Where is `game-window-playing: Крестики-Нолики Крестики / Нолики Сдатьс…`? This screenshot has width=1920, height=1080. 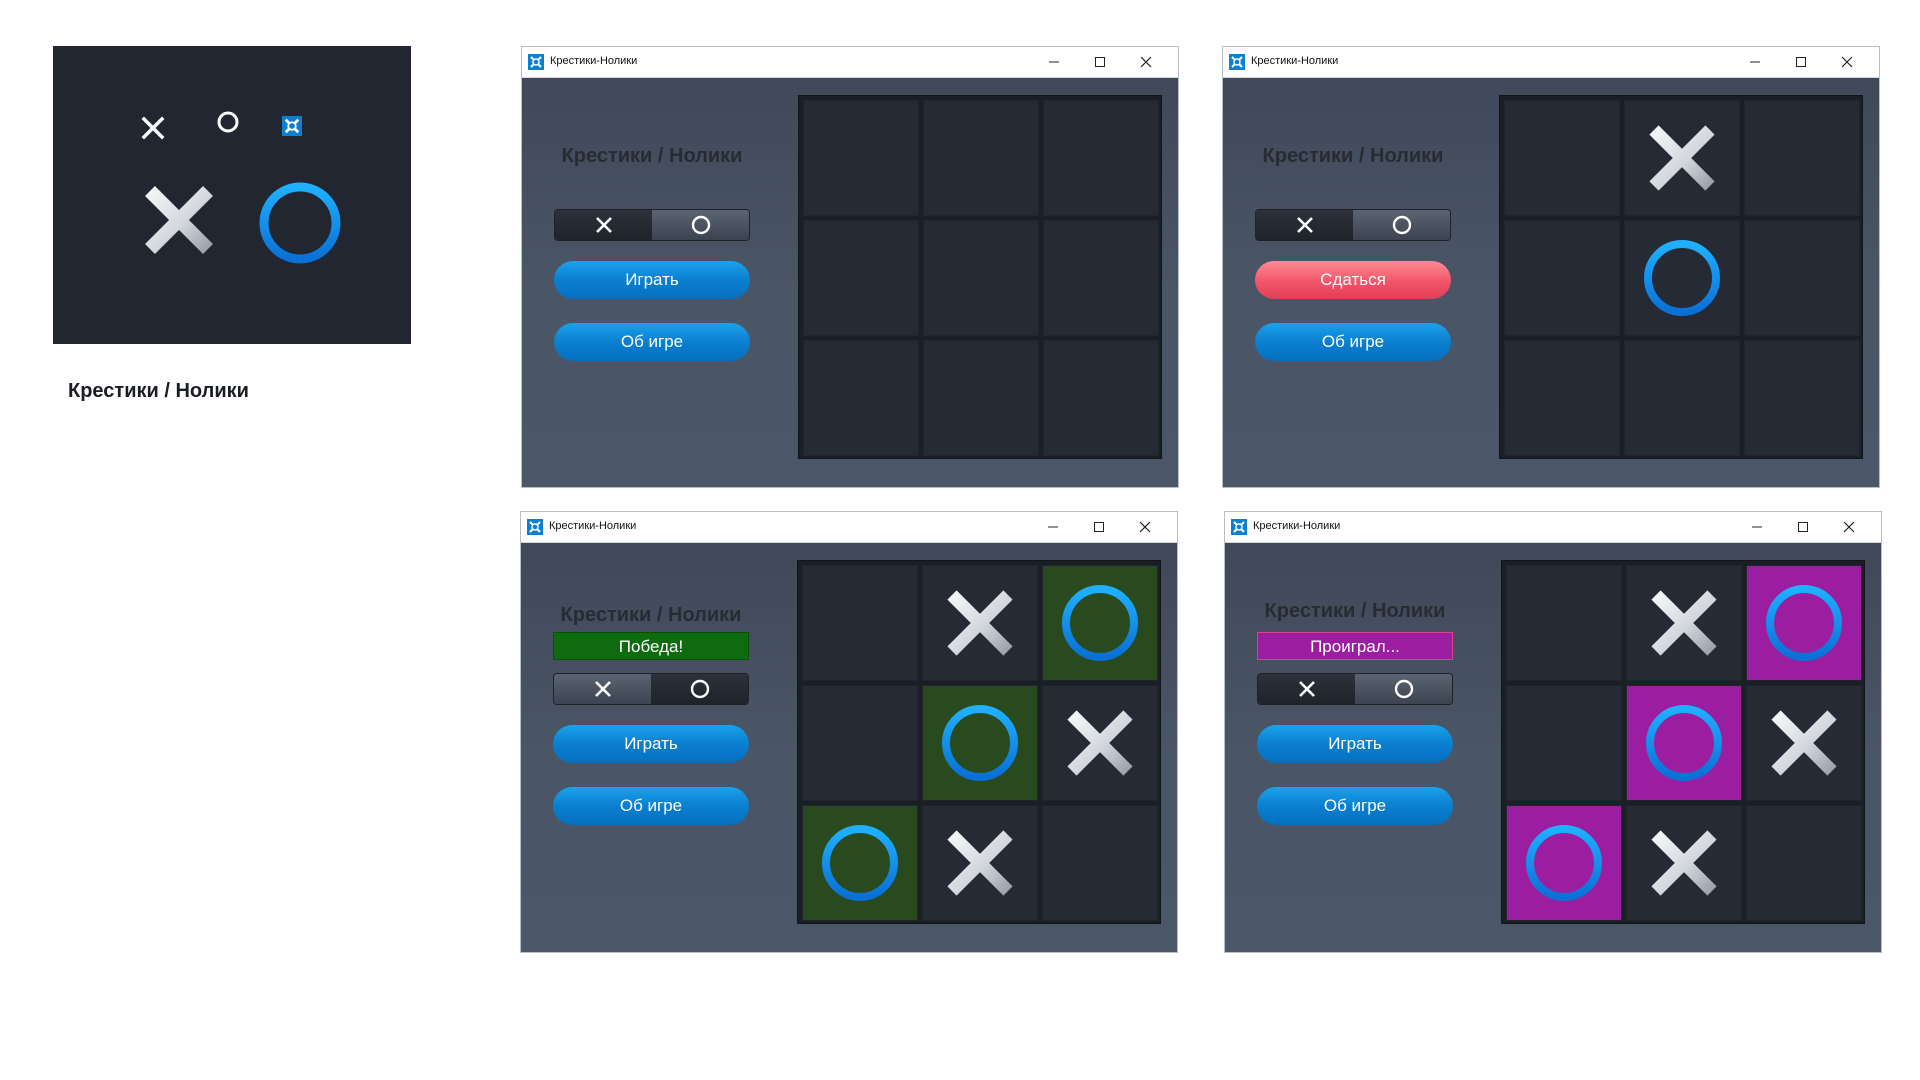 game-window-playing: Крестики-Нолики Крестики / Нолики Сдатьс… is located at coordinates (1551, 267).